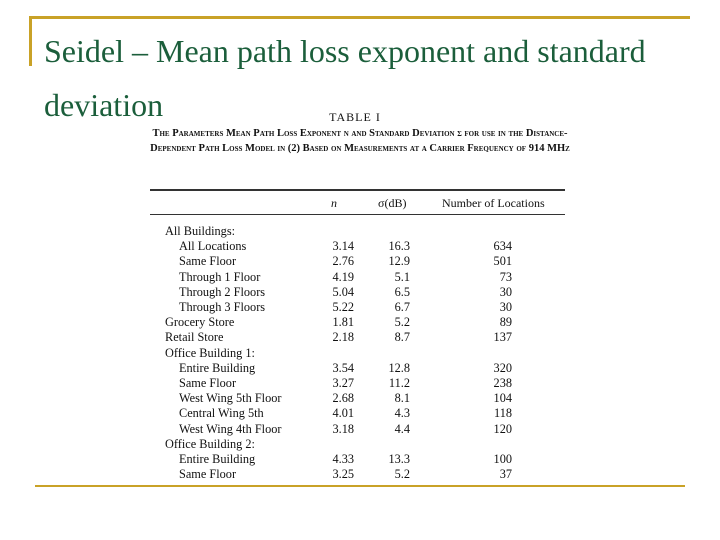 The width and height of the screenshot is (720, 540). Describe the element at coordinates (360, 474) in the screenshot. I see `table-row: Same Floor 3.25 5.2 37` at that location.